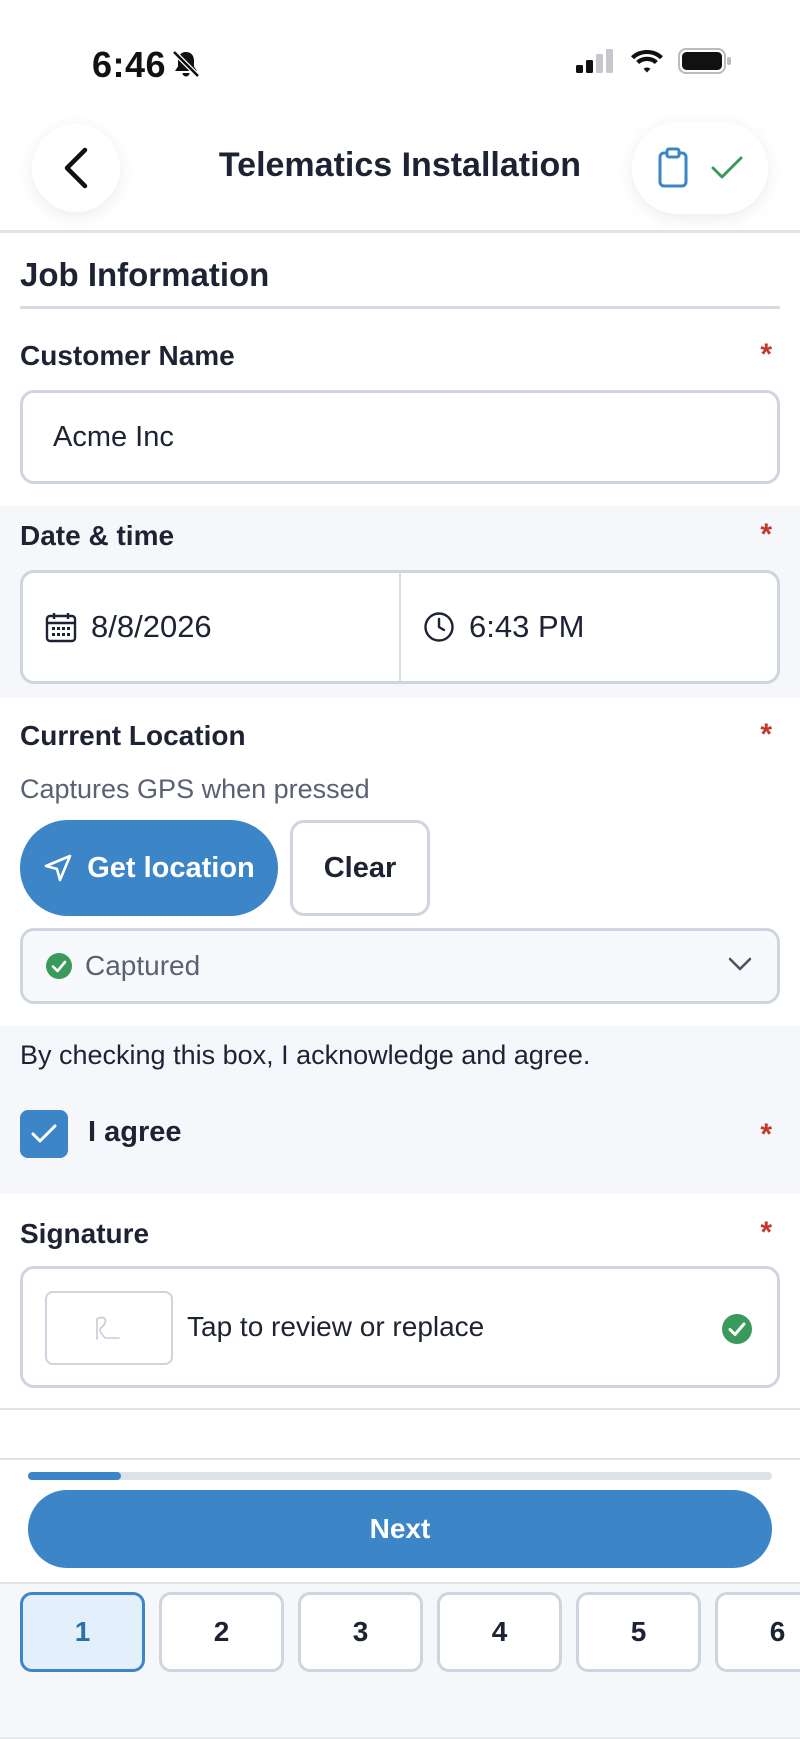  Describe the element at coordinates (221, 1632) in the screenshot. I see `step-button: 2` at that location.